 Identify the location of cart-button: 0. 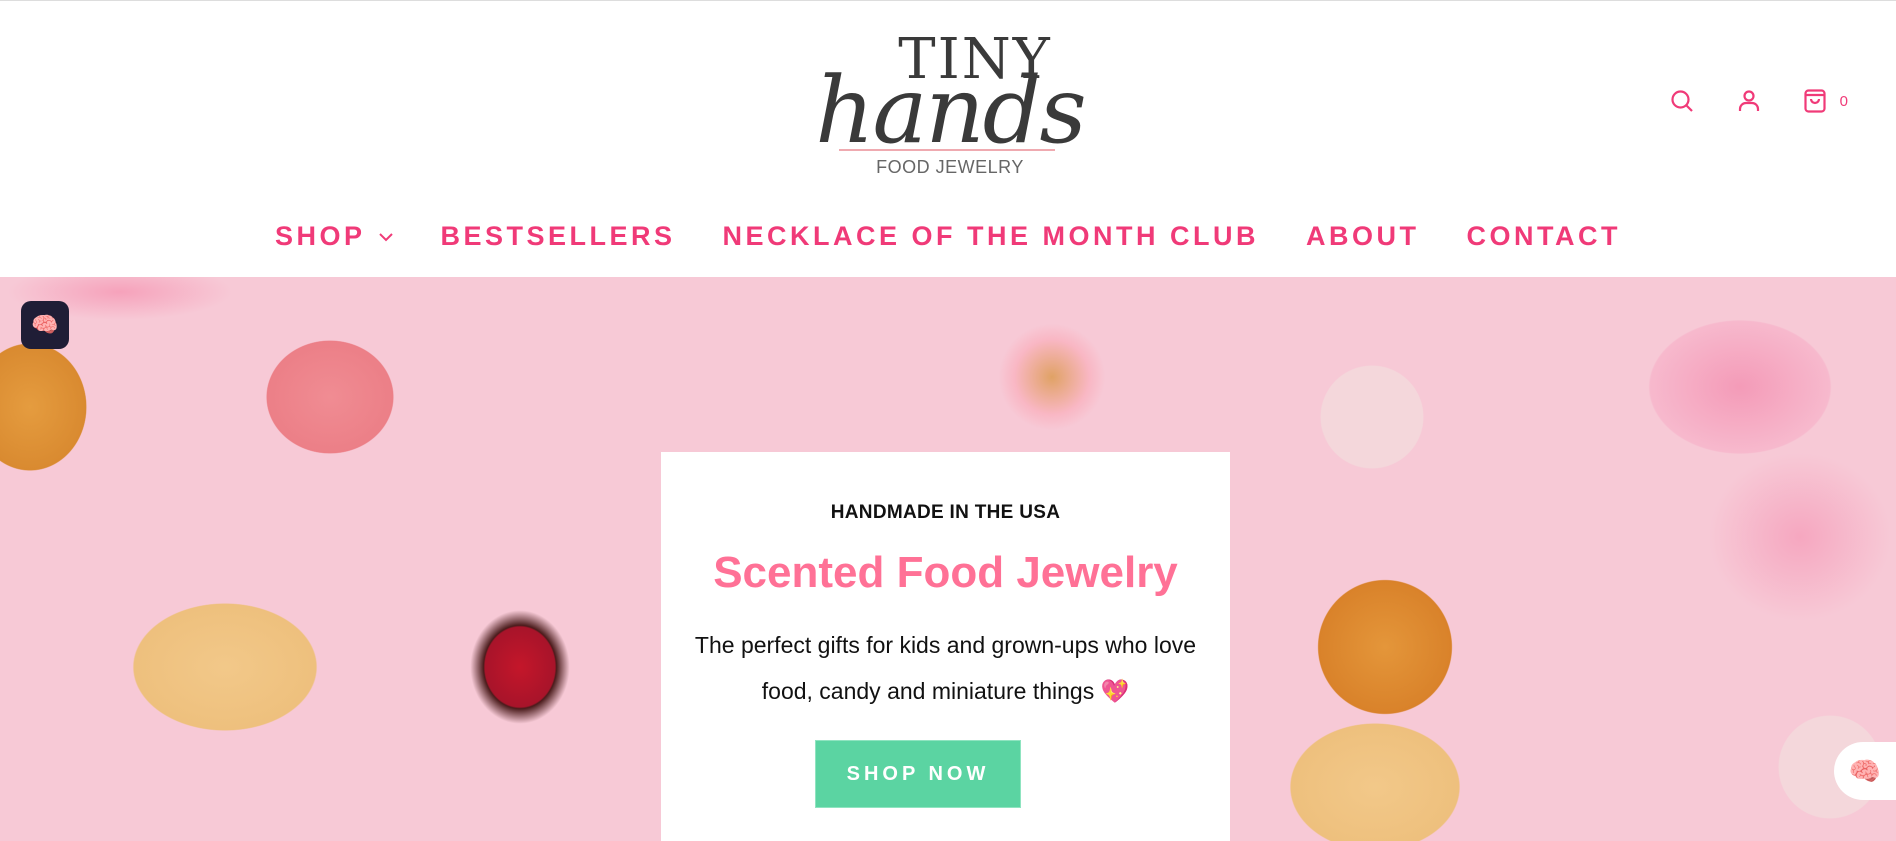
(1826, 101).